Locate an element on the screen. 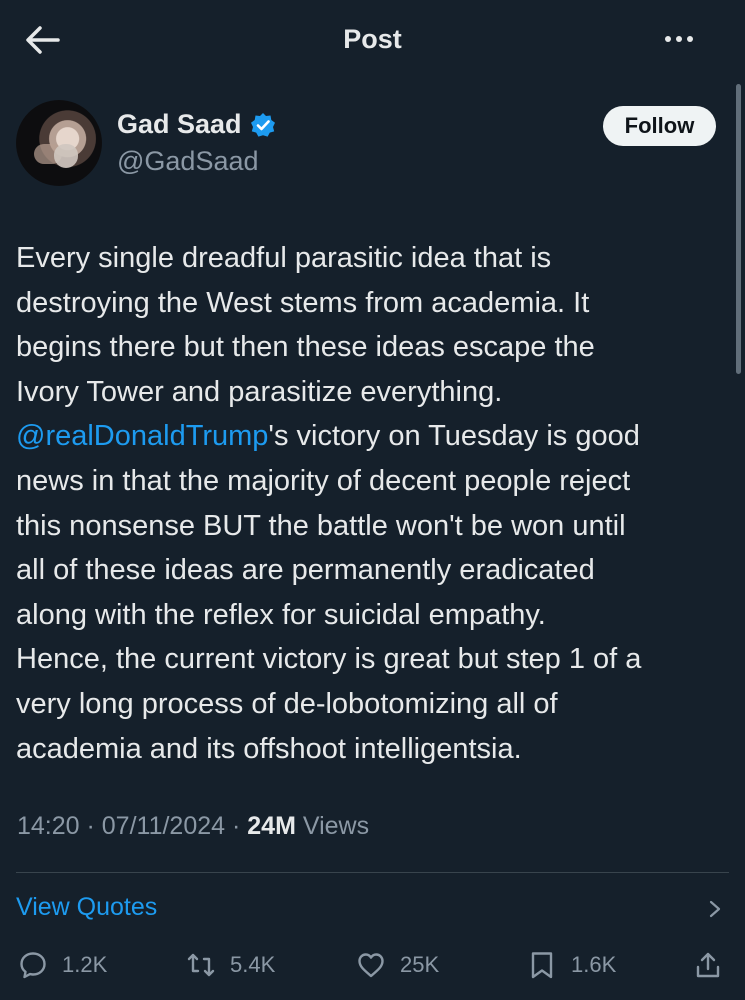 This screenshot has height=1000, width=745. post-date: 07/11/2024 is located at coordinates (163, 826).